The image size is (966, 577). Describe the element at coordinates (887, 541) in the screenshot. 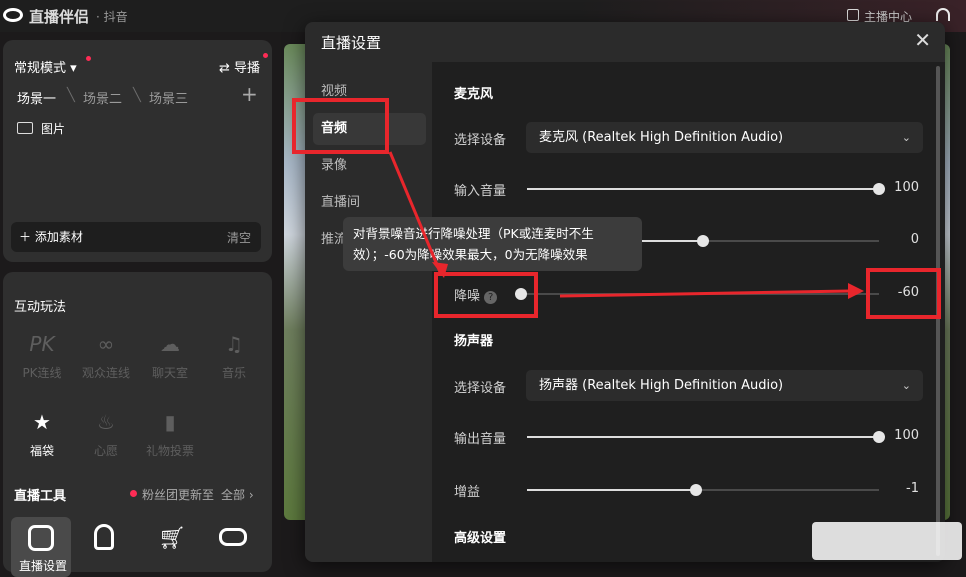

I see `watermark-logo` at that location.